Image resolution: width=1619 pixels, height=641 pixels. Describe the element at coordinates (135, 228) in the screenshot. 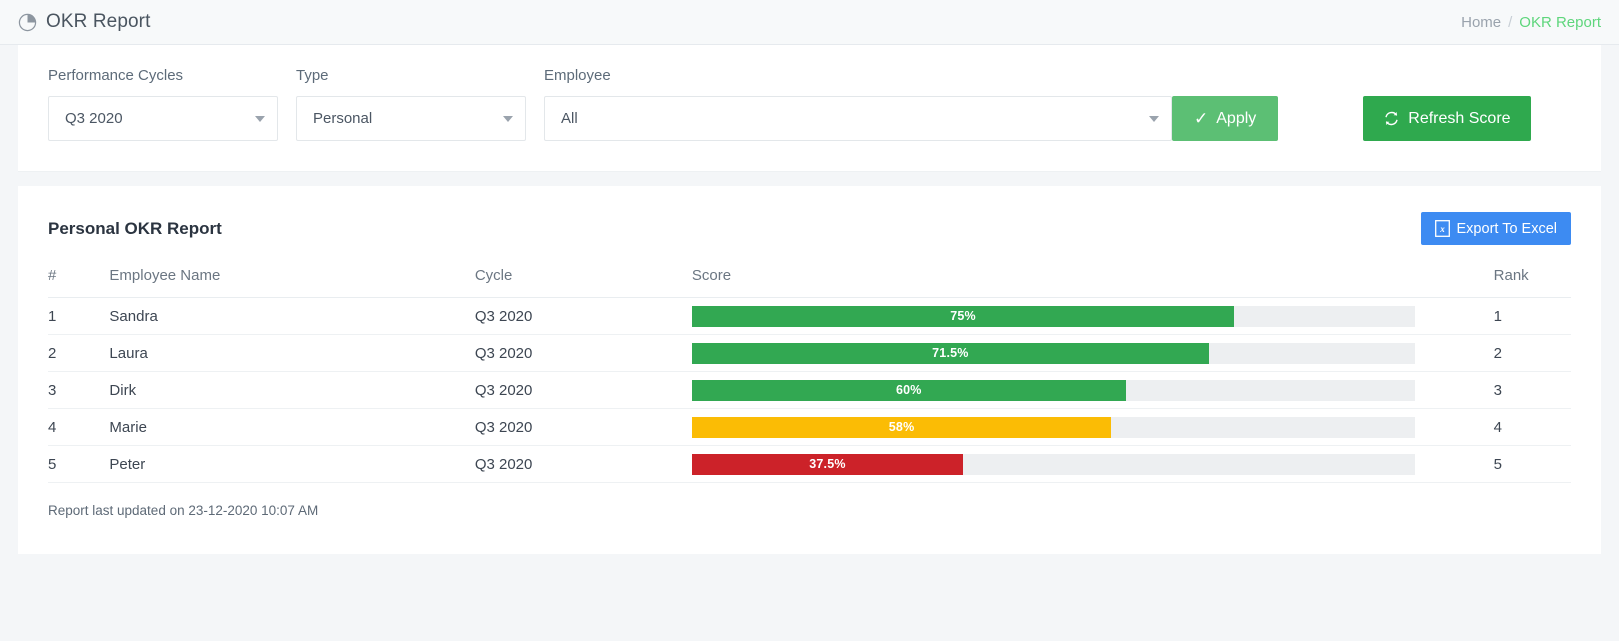

I see `report-title: Personal OKR Report` at that location.